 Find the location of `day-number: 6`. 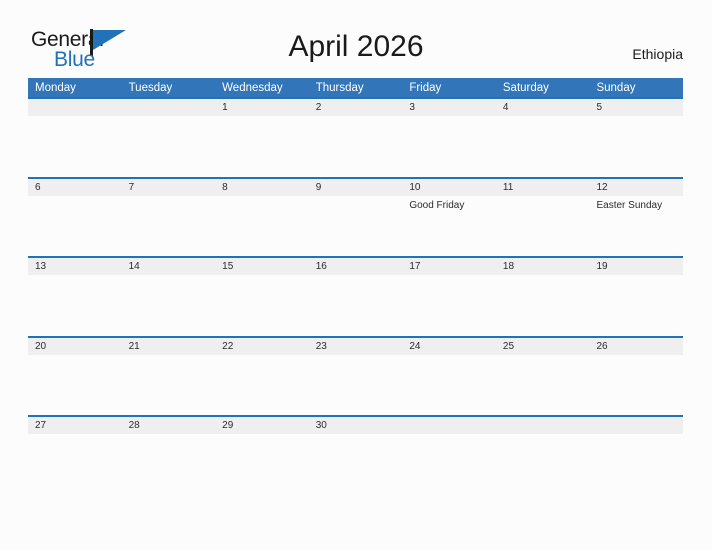

day-number: 6 is located at coordinates (75, 187).